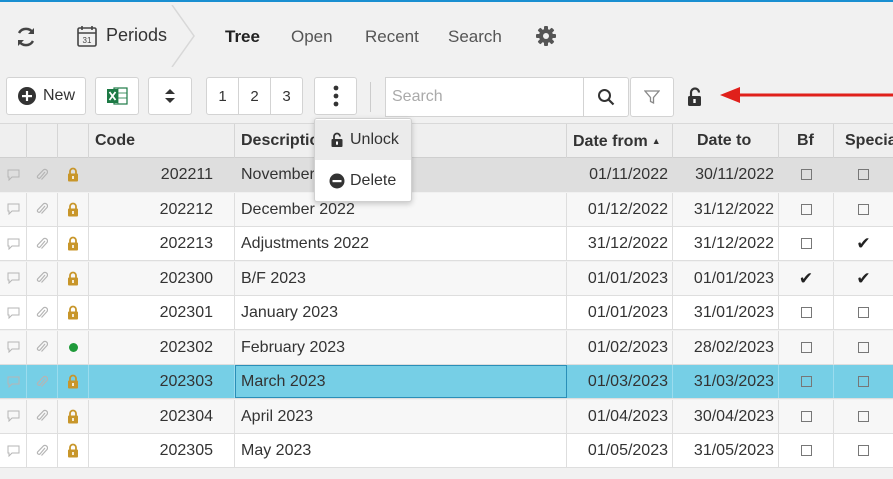  Describe the element at coordinates (401, 312) in the screenshot. I see `description-cell: January 2023` at that location.